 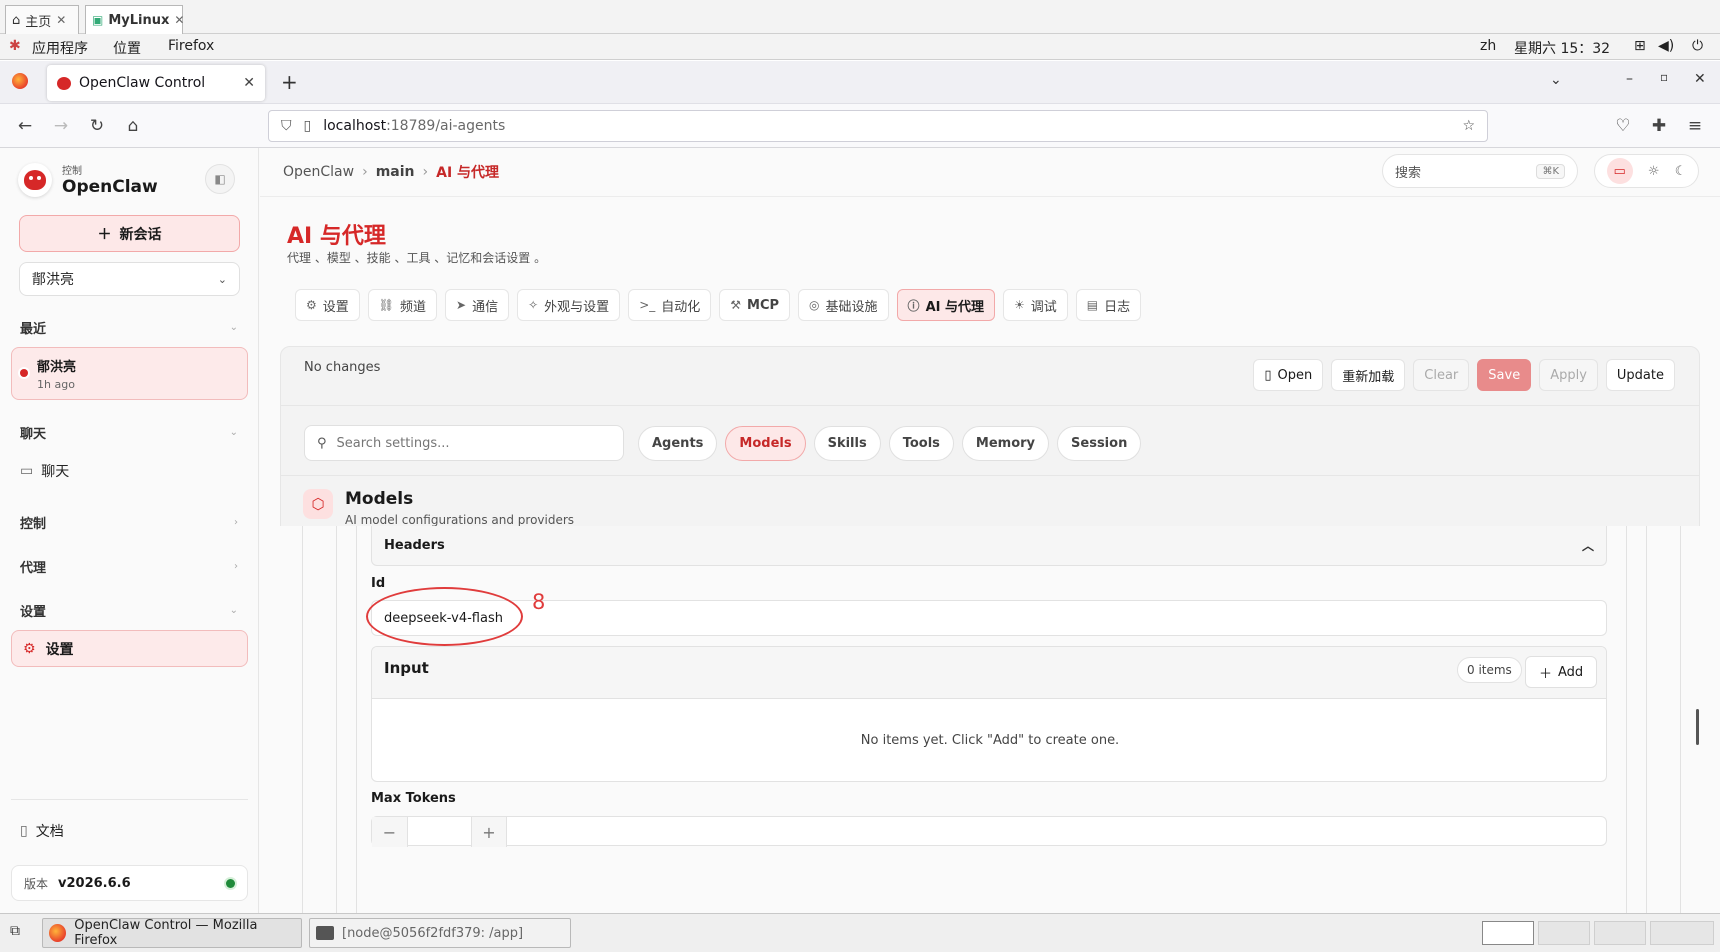 I want to click on sidebar-item-docs: ▯ 文档, so click(x=42, y=831).